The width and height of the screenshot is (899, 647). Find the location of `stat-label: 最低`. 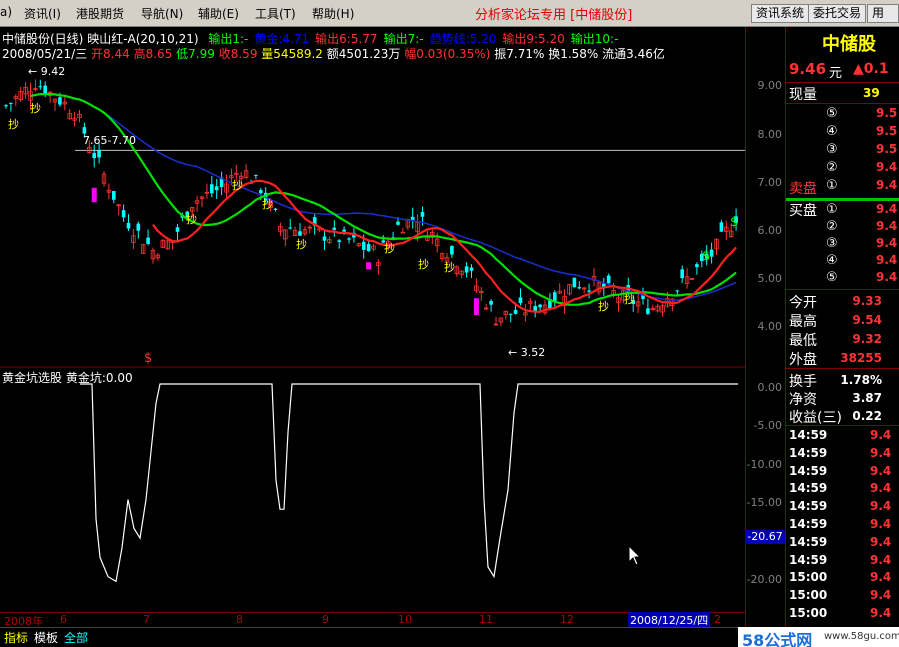

stat-label: 最低 is located at coordinates (803, 341).